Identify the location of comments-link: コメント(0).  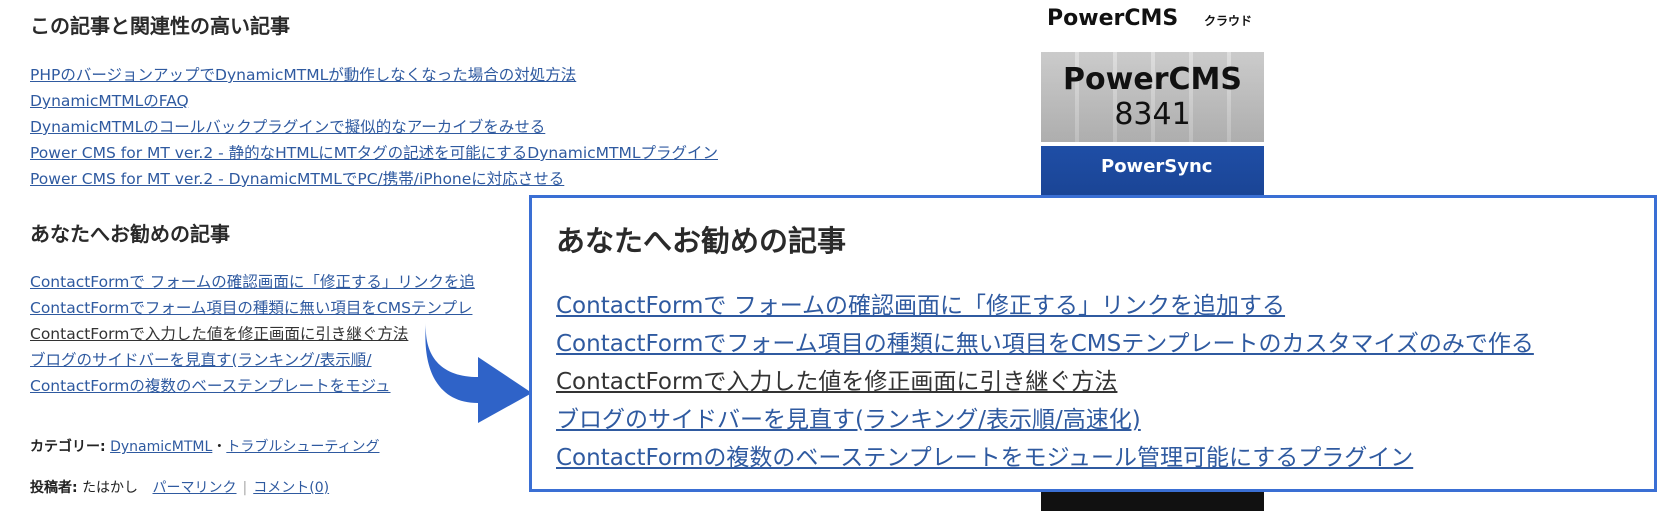
(291, 488).